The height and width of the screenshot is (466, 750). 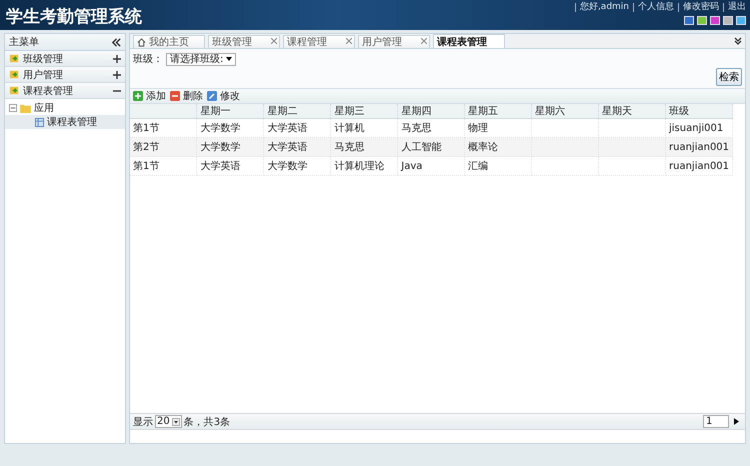 I want to click on tab: 课程管理, so click(x=319, y=41).